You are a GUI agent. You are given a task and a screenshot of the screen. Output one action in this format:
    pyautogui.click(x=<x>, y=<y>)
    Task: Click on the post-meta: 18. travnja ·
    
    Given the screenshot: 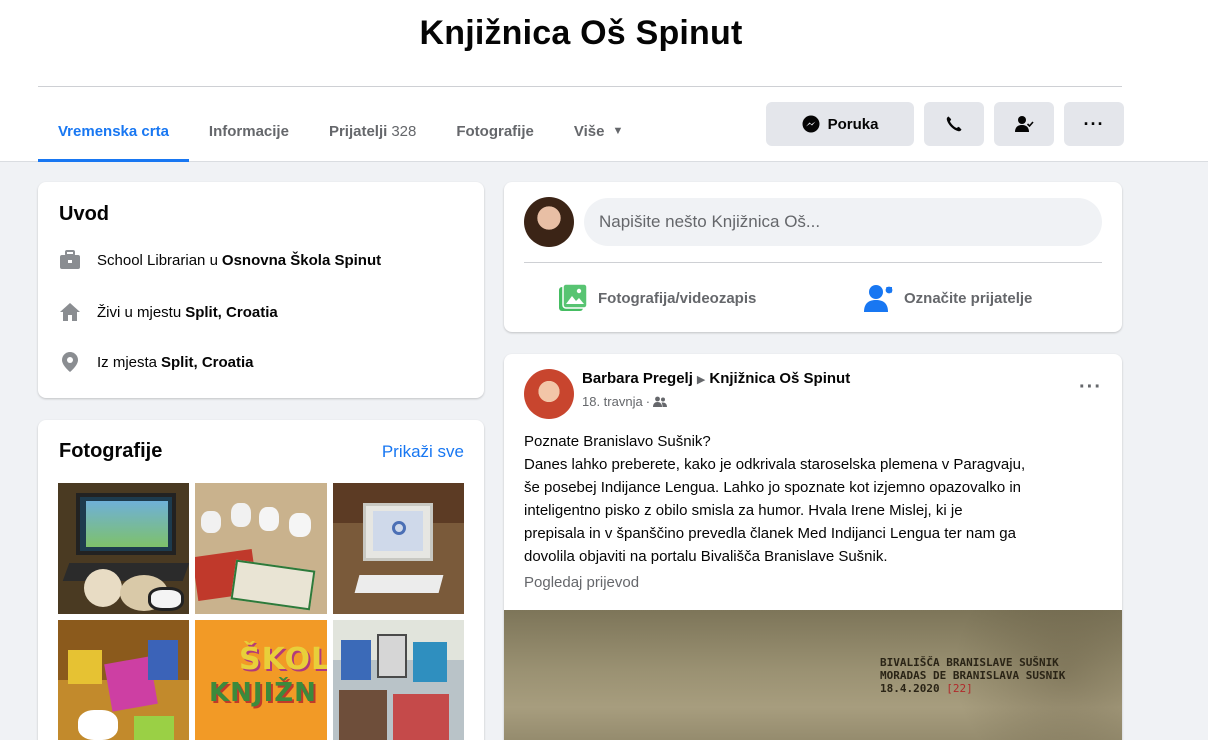 What is the action you would take?
    pyautogui.click(x=625, y=401)
    